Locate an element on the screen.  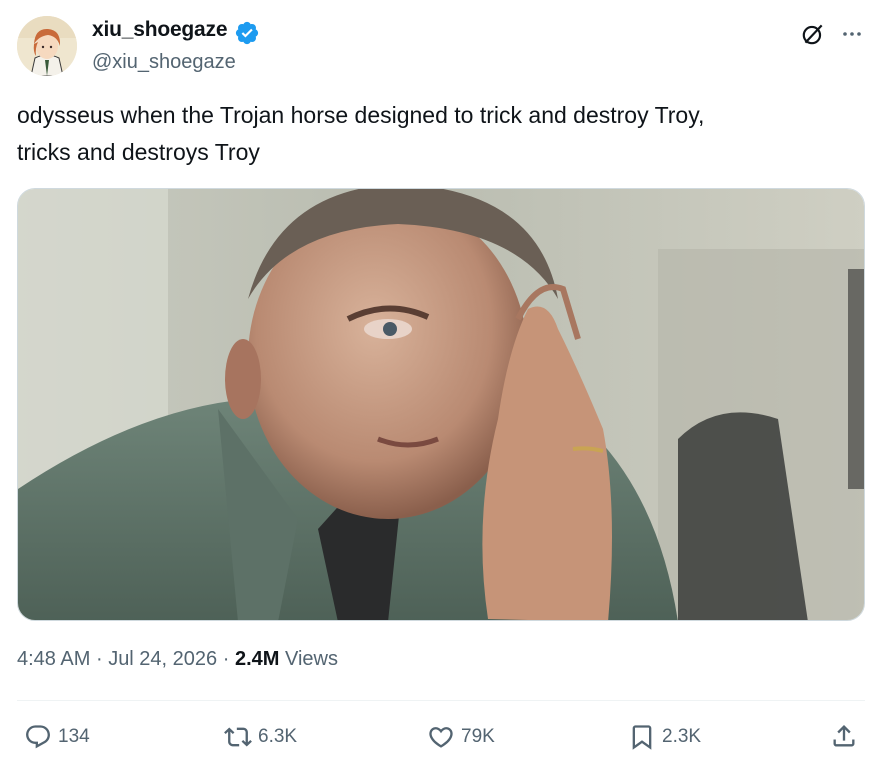
timestamp-date: Jul 24, 2026 is located at coordinates (162, 659).